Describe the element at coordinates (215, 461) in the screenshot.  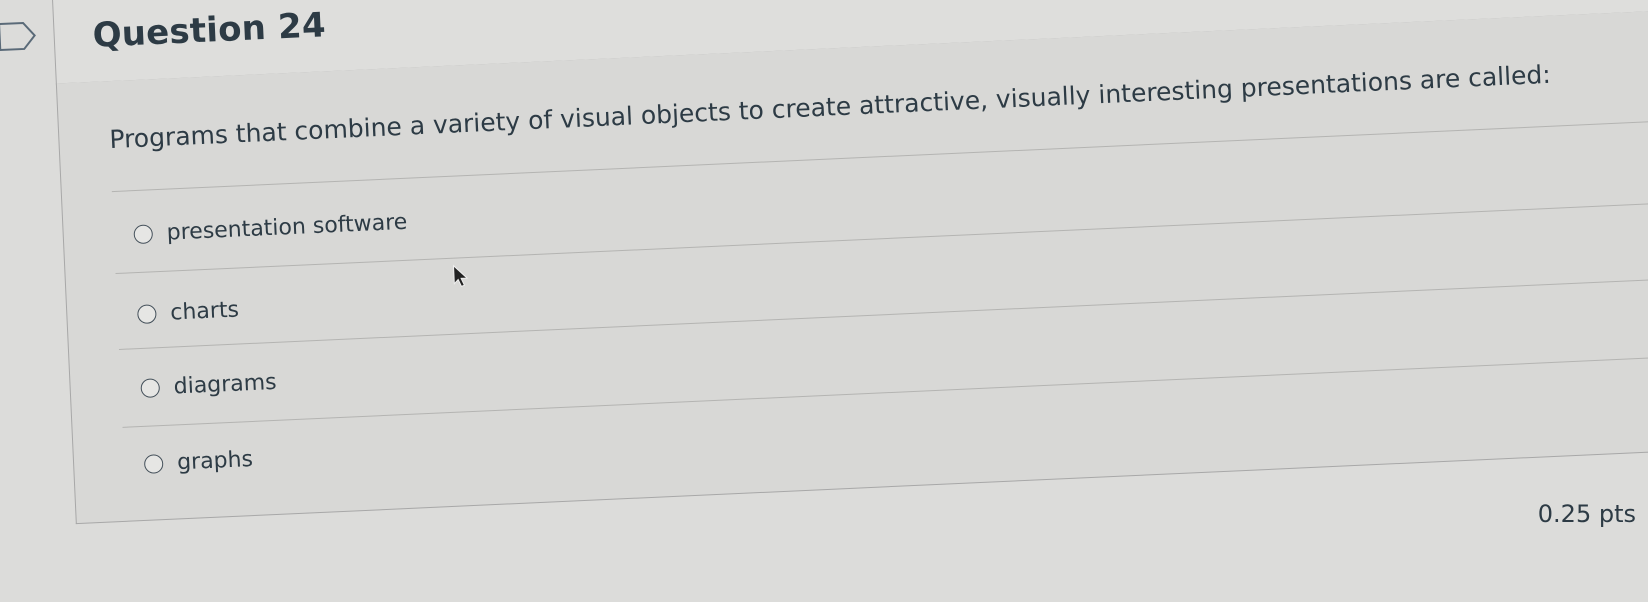
I see `answer-label: graphs` at that location.